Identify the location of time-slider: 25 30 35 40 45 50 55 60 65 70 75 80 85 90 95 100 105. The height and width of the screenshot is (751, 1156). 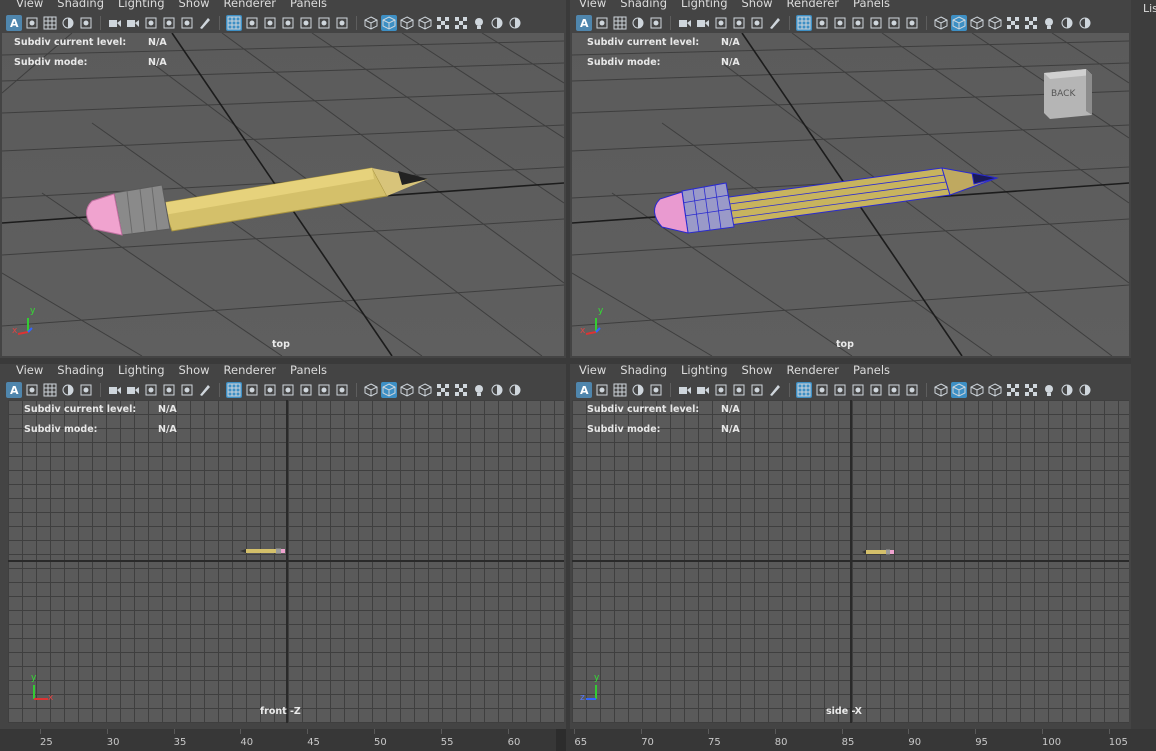
(578, 740).